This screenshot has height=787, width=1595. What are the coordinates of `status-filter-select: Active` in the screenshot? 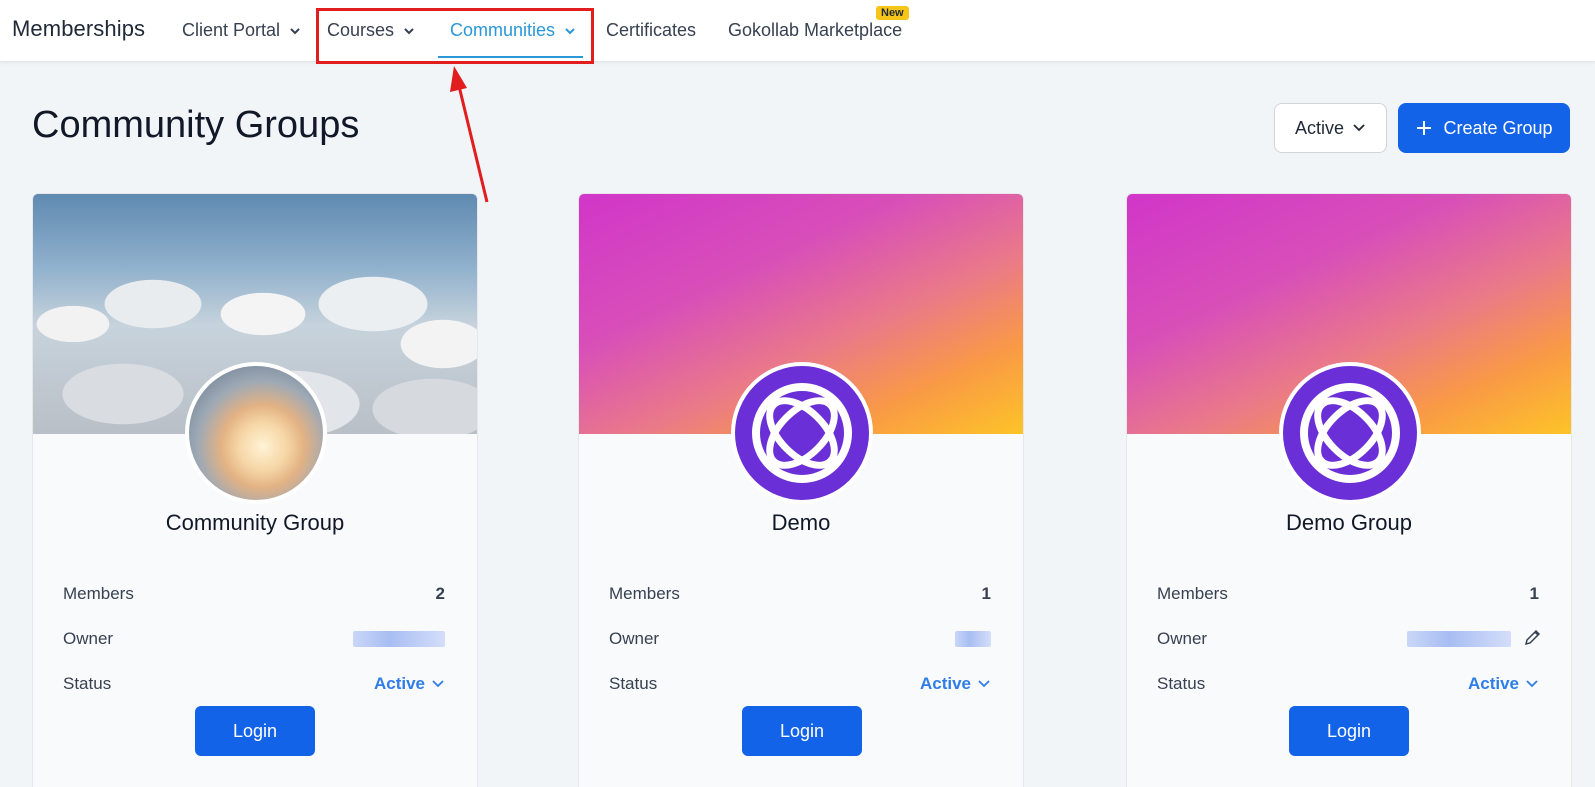 It's located at (1330, 128).